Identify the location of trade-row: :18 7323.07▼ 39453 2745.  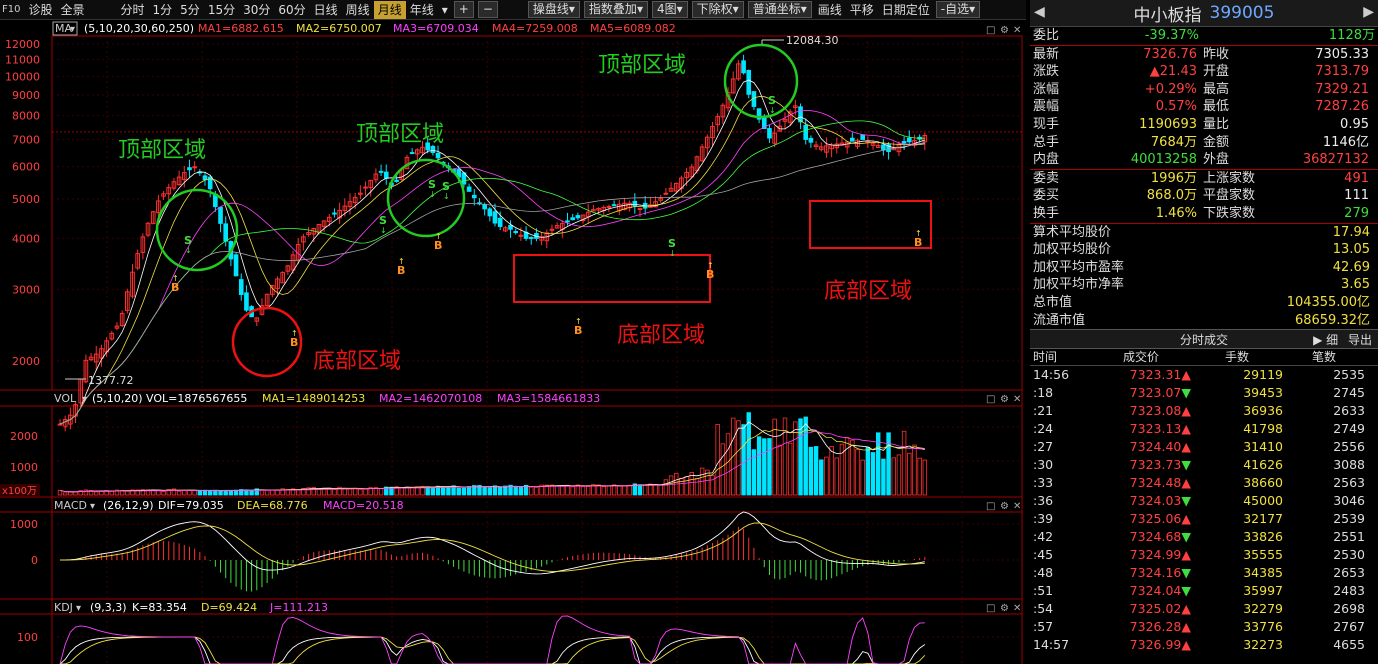
(1204, 393).